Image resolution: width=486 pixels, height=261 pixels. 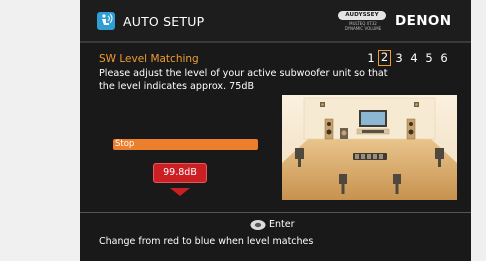 What do you see at coordinates (369, 147) in the screenshot?
I see `speaker-layout-illustration` at bounding box center [369, 147].